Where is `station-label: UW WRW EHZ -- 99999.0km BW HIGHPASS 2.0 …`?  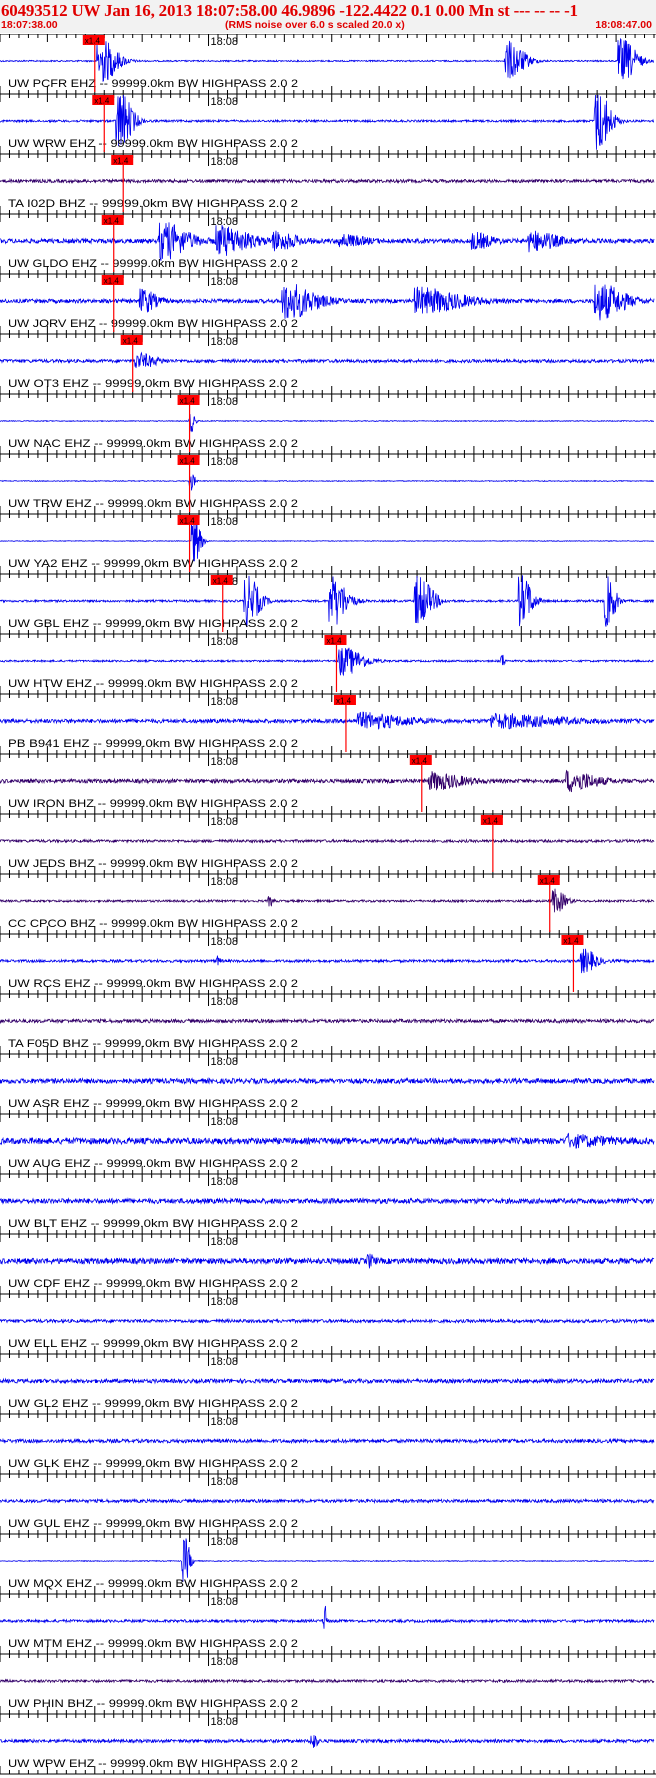
station-label: UW WRW EHZ -- 99999.0km BW HIGHPASS 2.0 … is located at coordinates (153, 144).